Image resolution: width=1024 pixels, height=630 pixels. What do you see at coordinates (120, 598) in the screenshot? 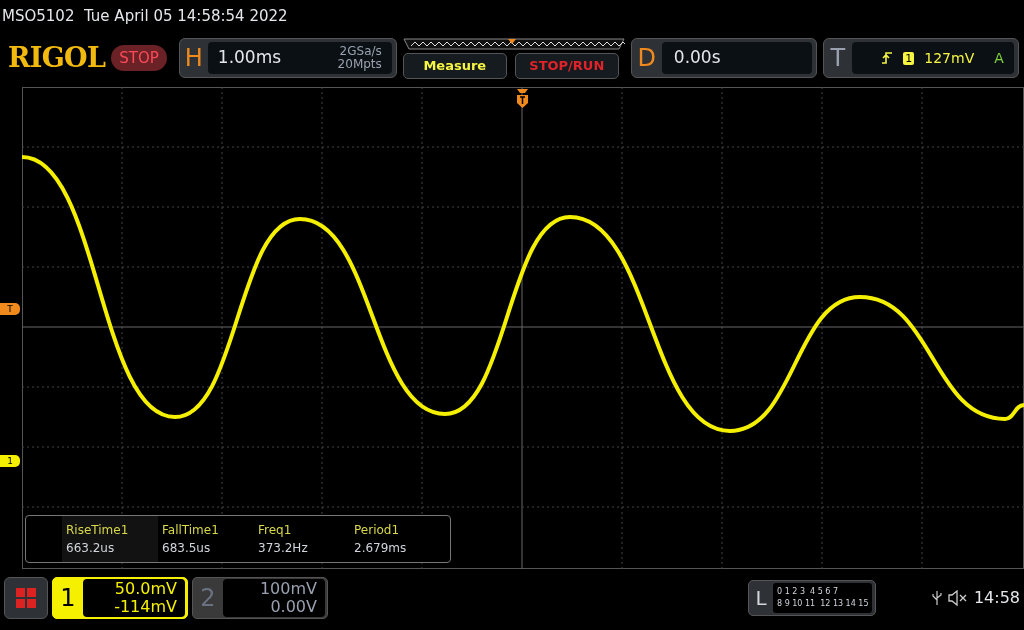
I see `channel-button: 1 50.0mV -114mV` at bounding box center [120, 598].